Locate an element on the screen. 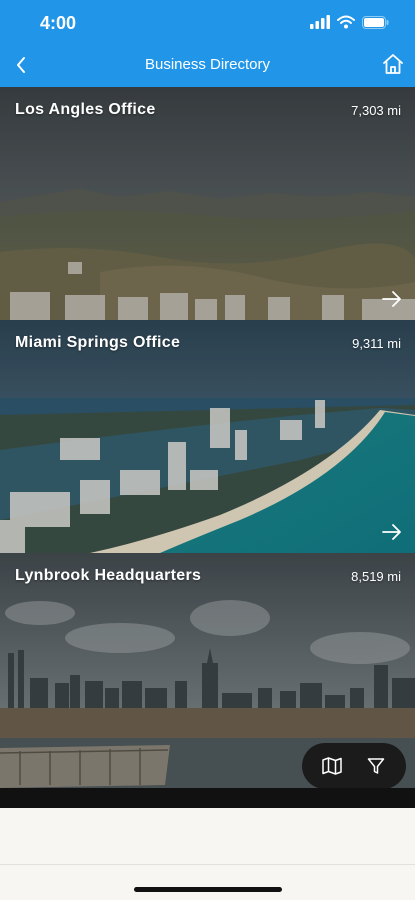 This screenshot has width=415, height=900. filter-icon is located at coordinates (376, 766).